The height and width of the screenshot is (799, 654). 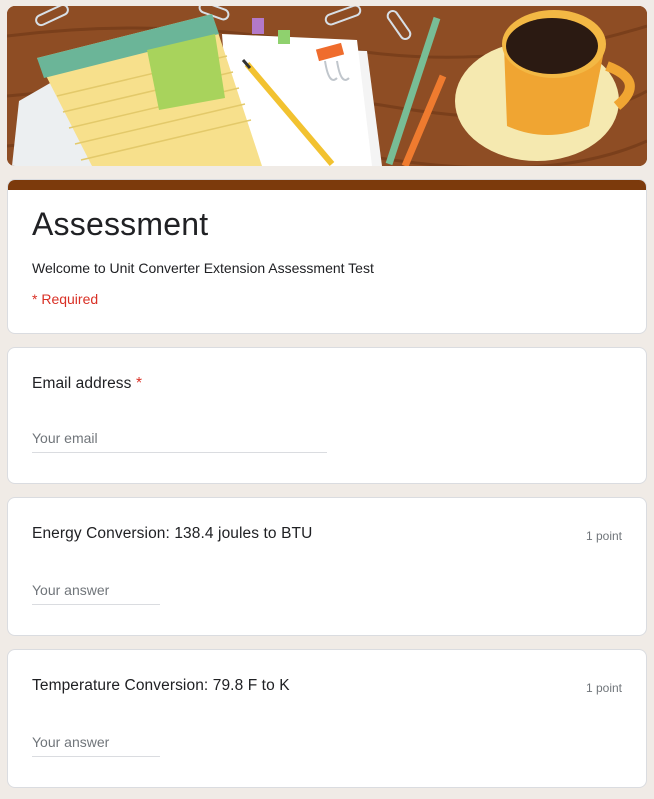 I want to click on required-note: * Required, so click(x=65, y=299).